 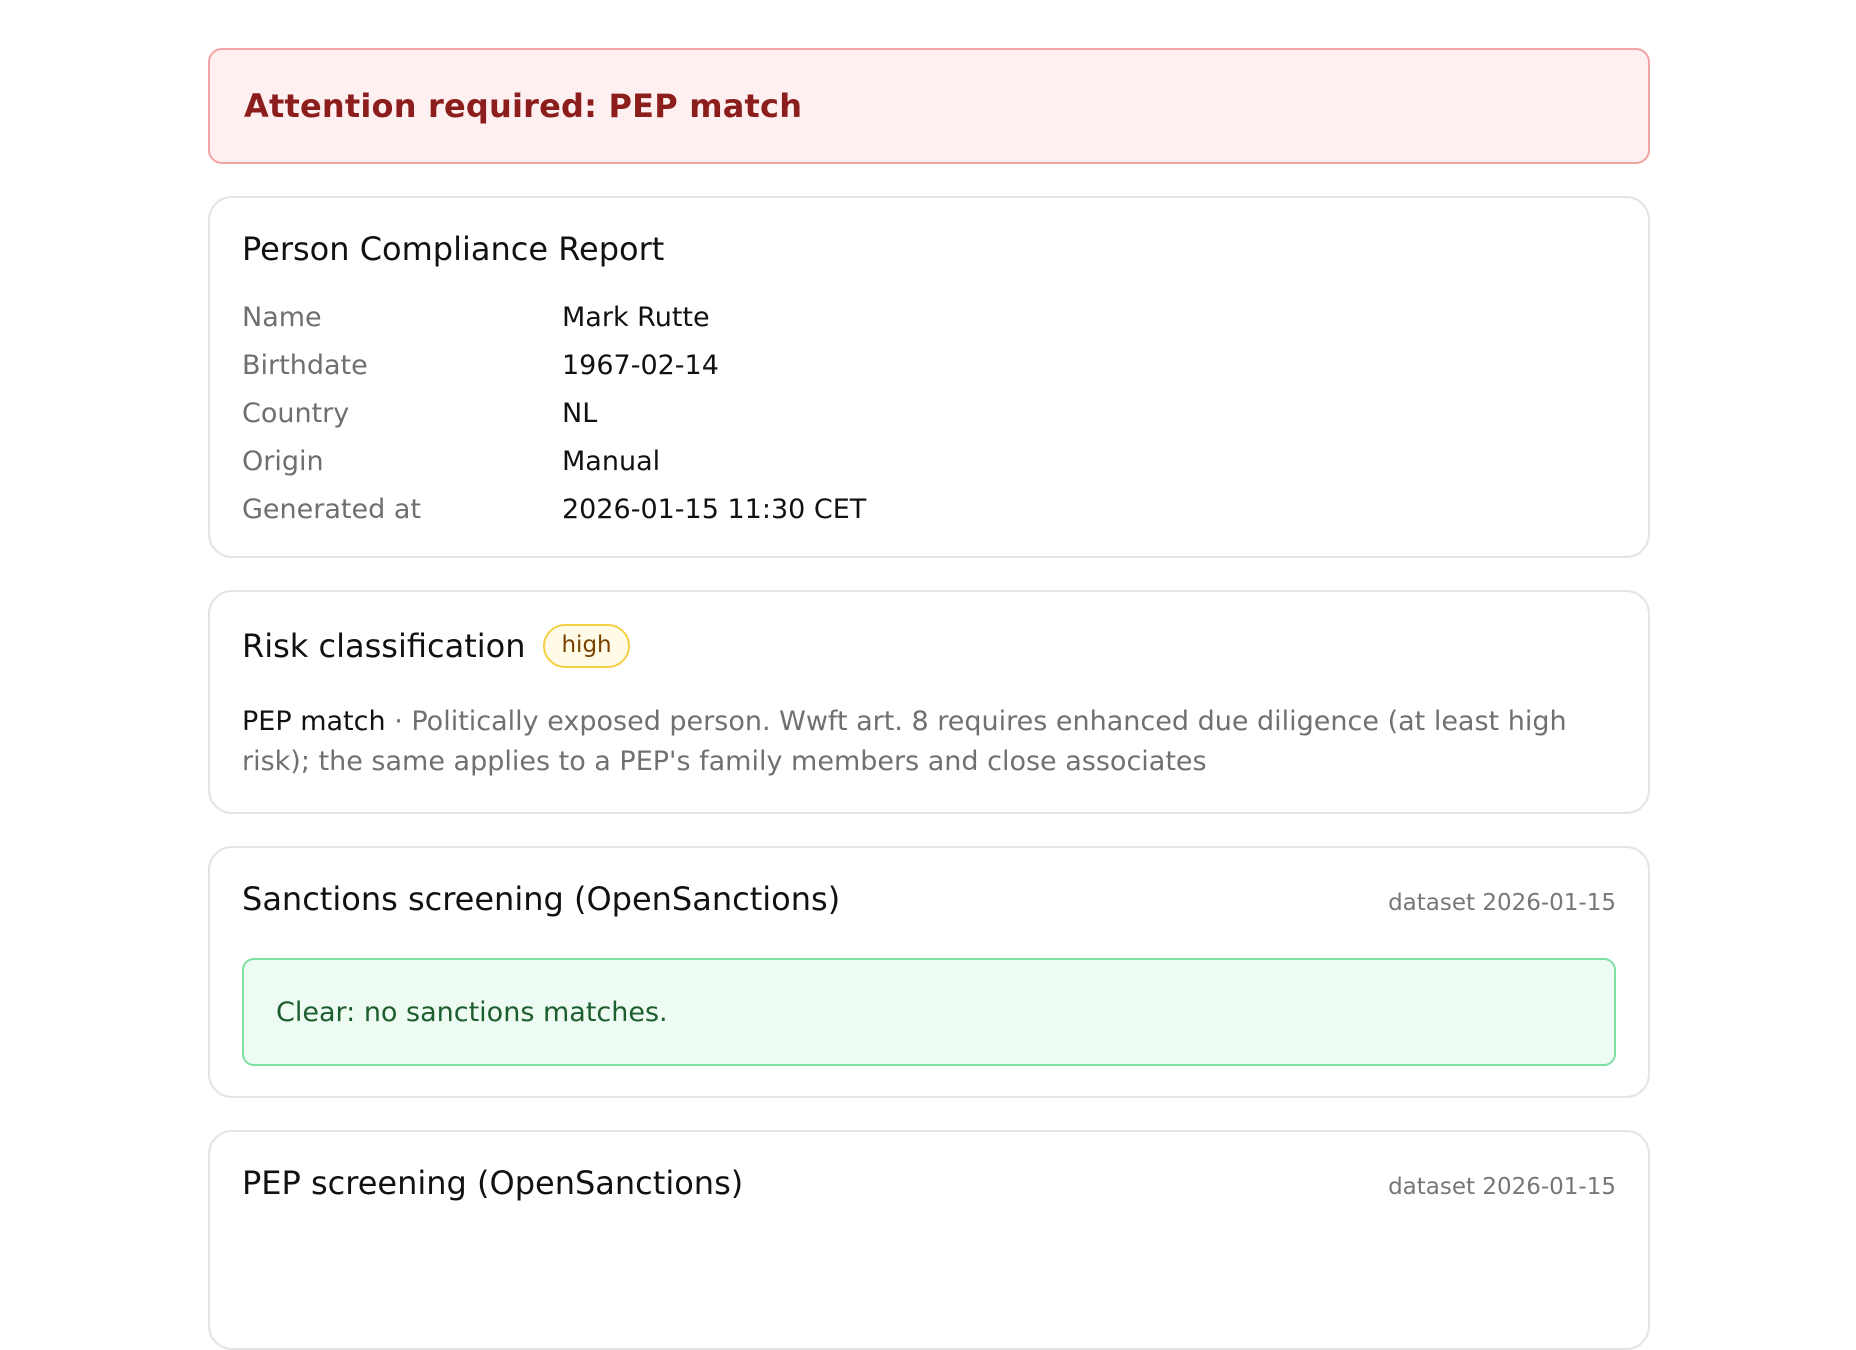 What do you see at coordinates (580, 413) in the screenshot?
I see `detail-value-country: NL` at bounding box center [580, 413].